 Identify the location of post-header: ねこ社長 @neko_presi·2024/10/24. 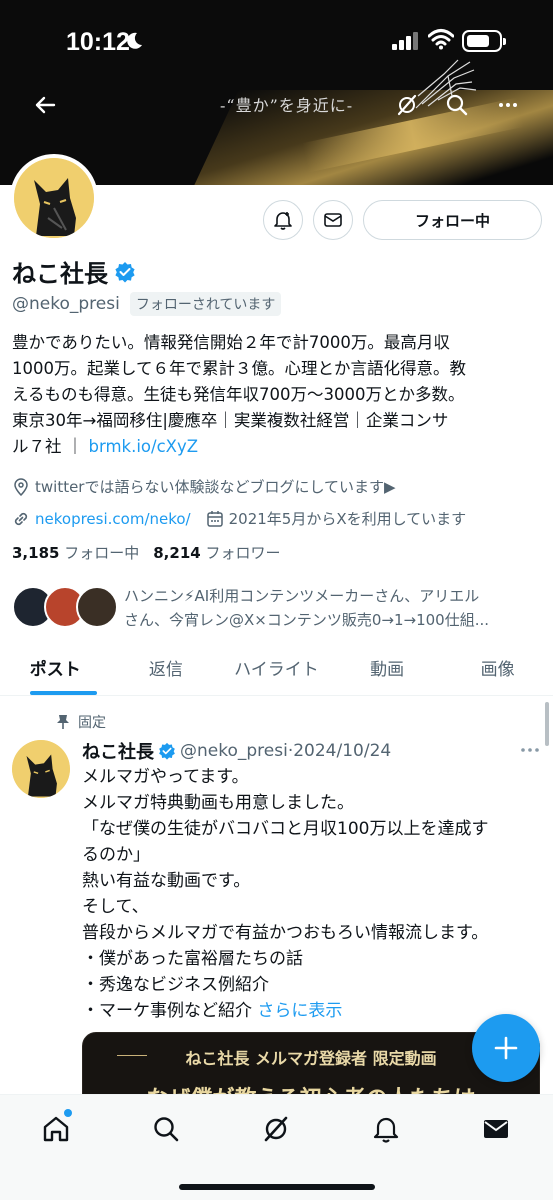
(236, 751).